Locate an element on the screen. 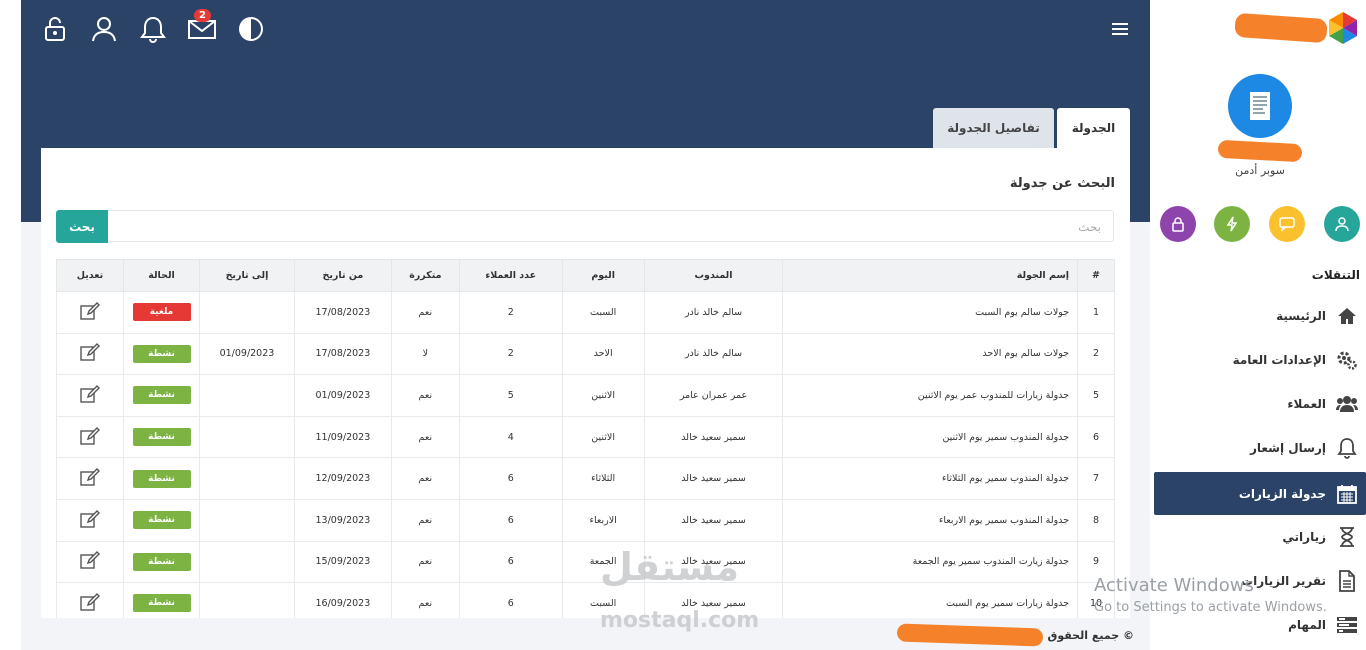 This screenshot has width=1366, height=650. cell-day: السبت is located at coordinates (603, 312).